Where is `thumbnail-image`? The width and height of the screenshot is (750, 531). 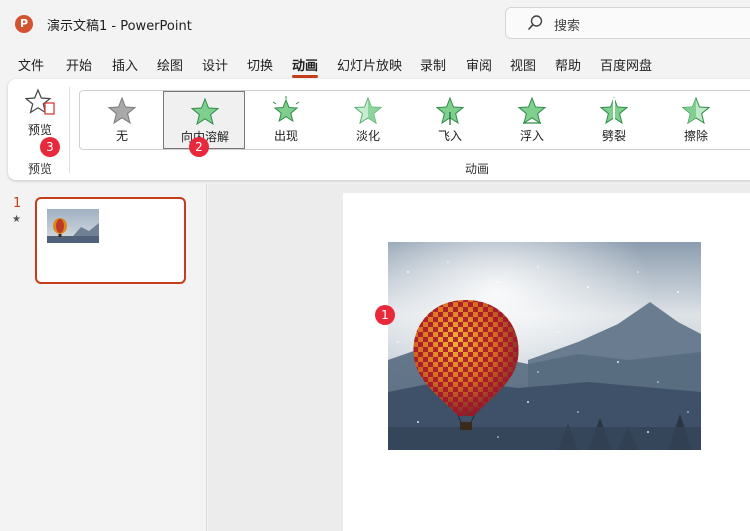 thumbnail-image is located at coordinates (73, 226).